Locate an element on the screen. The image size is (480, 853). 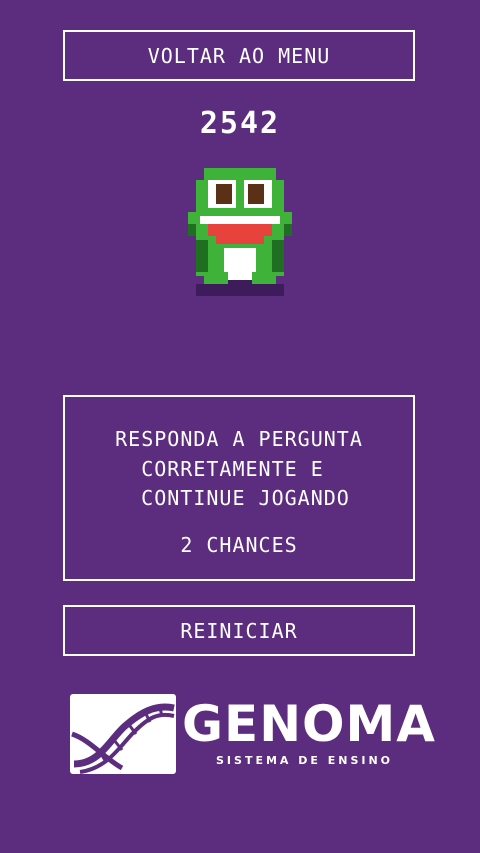
restart-button: REINICIAR is located at coordinates (239, 630).